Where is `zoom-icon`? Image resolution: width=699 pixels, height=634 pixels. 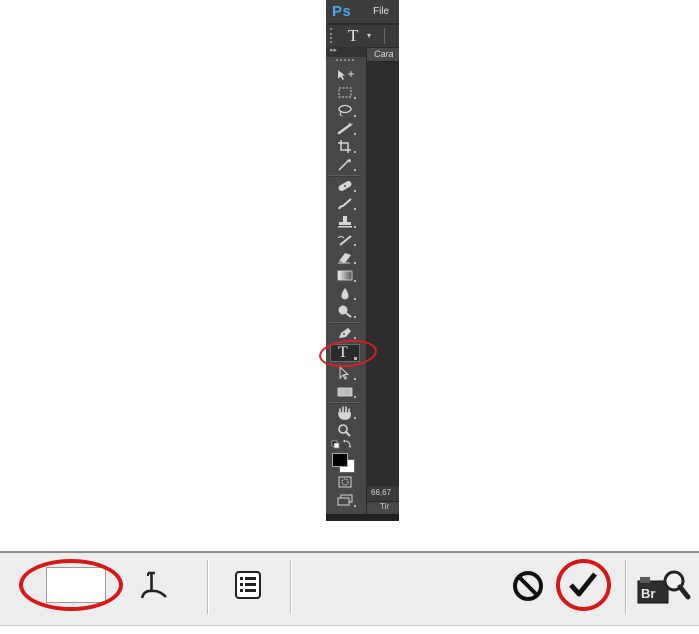 zoom-icon is located at coordinates (345, 430).